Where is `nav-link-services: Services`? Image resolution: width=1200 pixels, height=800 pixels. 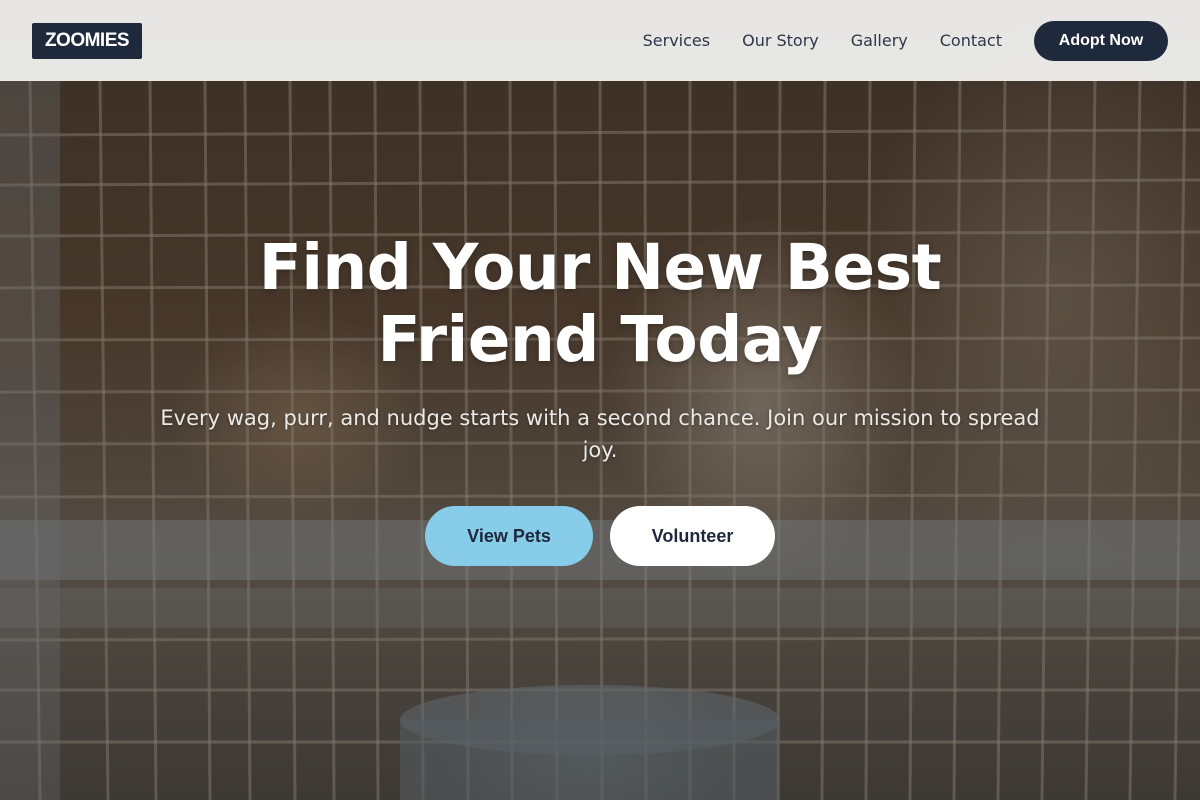
nav-link-services: Services is located at coordinates (676, 40).